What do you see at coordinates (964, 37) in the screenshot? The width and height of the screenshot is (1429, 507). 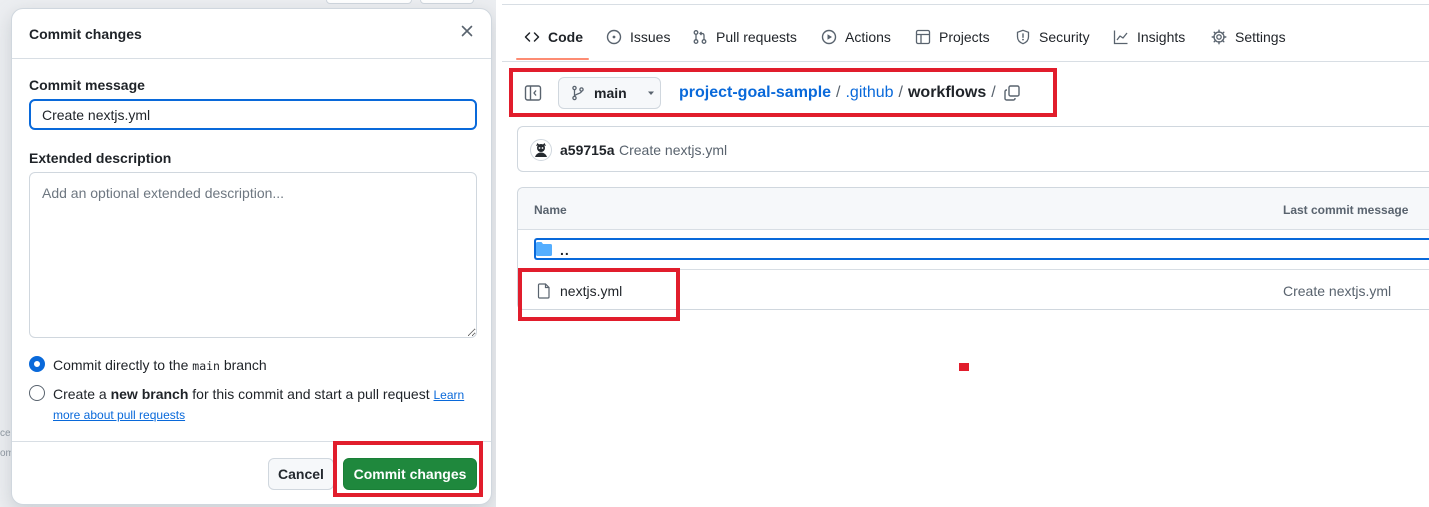 I see `tab-label: Projects` at bounding box center [964, 37].